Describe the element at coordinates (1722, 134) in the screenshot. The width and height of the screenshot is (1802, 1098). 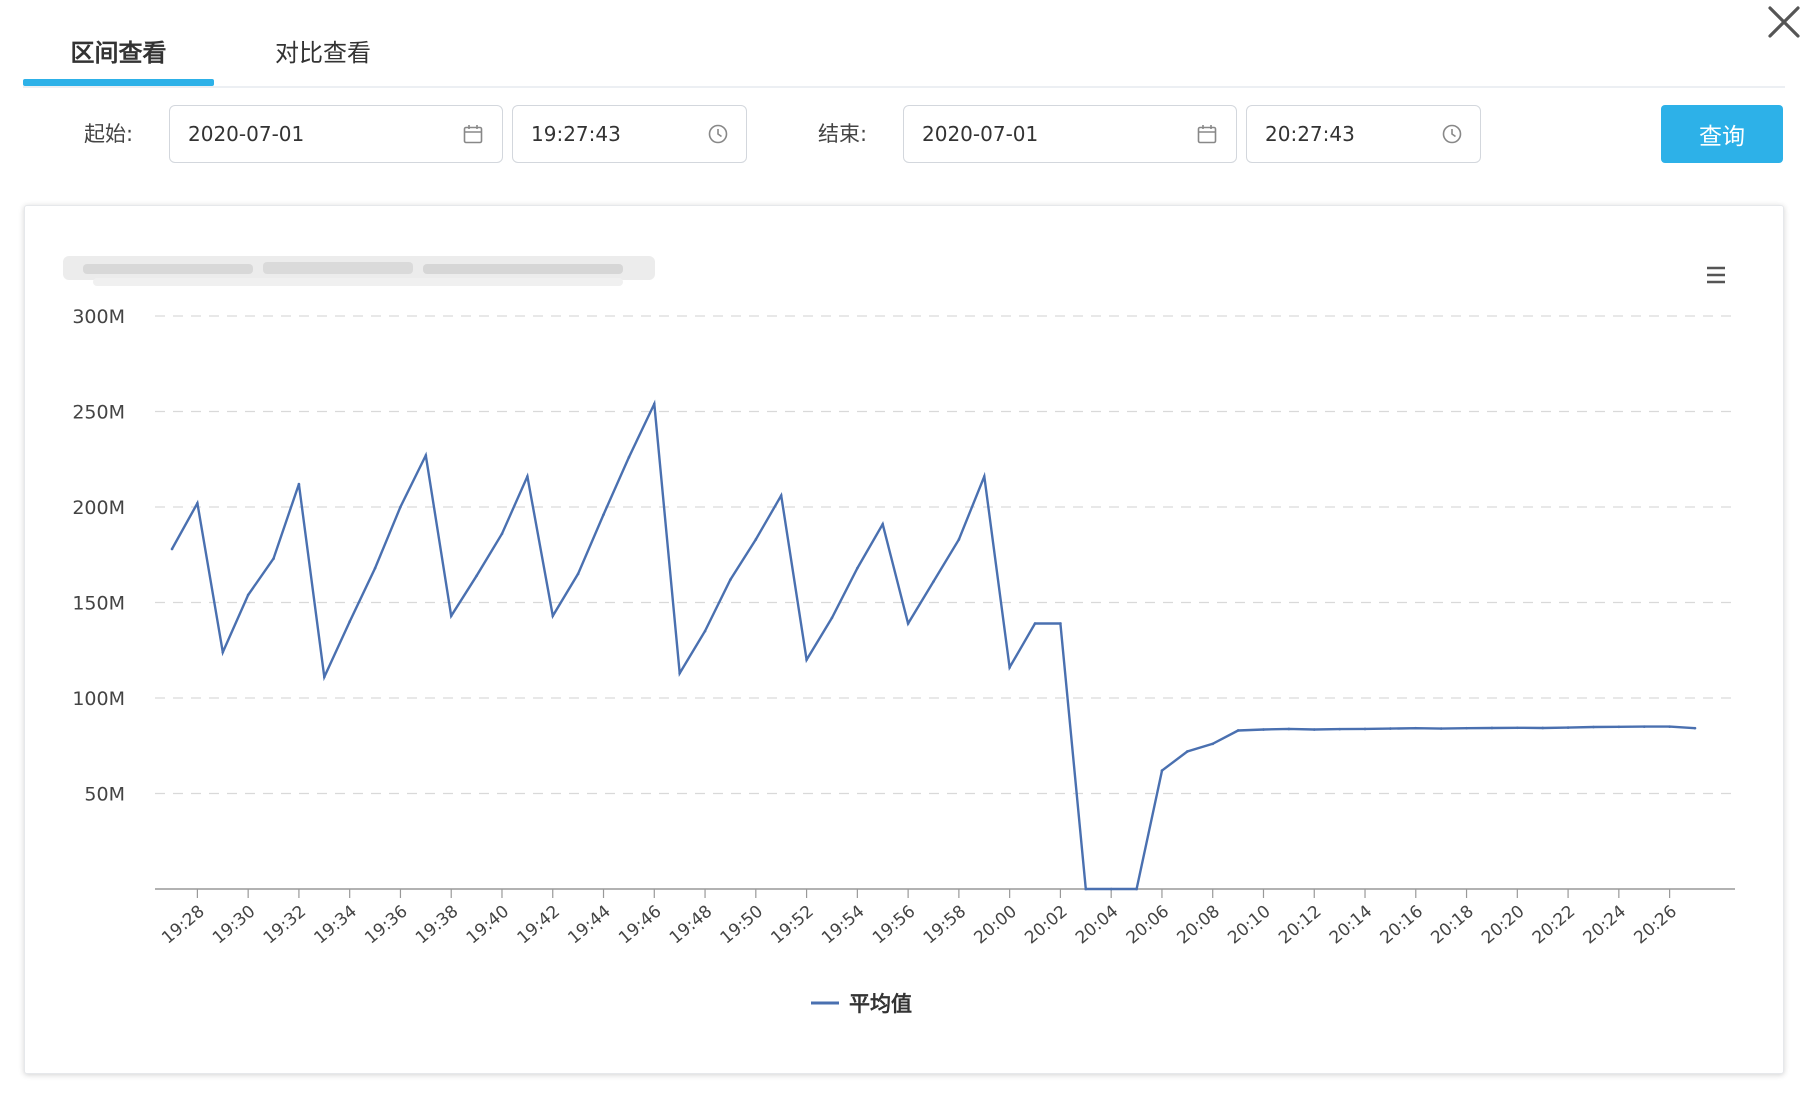
I see `query-button: 查询` at that location.